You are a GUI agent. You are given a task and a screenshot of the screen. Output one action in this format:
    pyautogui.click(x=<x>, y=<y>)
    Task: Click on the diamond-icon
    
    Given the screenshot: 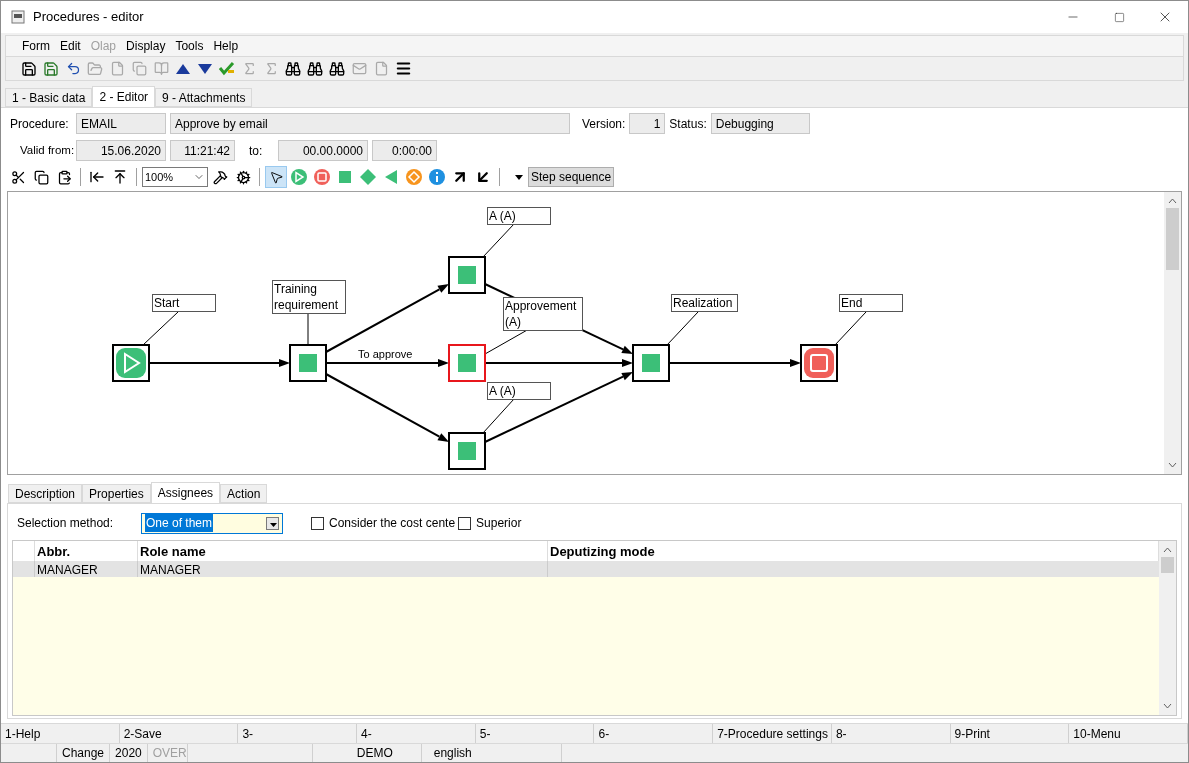 What is the action you would take?
    pyautogui.click(x=368, y=177)
    